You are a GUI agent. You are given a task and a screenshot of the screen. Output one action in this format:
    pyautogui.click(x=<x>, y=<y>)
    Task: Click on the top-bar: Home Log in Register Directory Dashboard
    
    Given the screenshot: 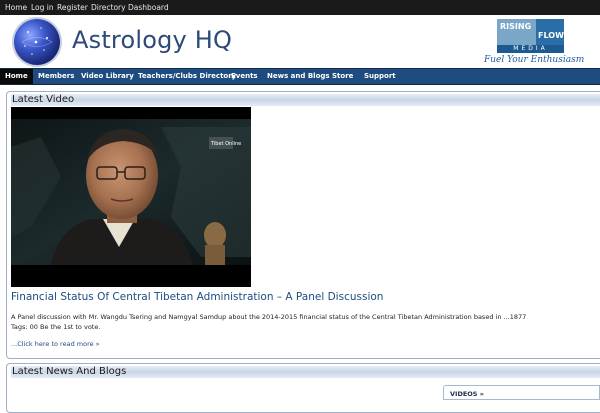 What is the action you would take?
    pyautogui.click(x=300, y=7)
    